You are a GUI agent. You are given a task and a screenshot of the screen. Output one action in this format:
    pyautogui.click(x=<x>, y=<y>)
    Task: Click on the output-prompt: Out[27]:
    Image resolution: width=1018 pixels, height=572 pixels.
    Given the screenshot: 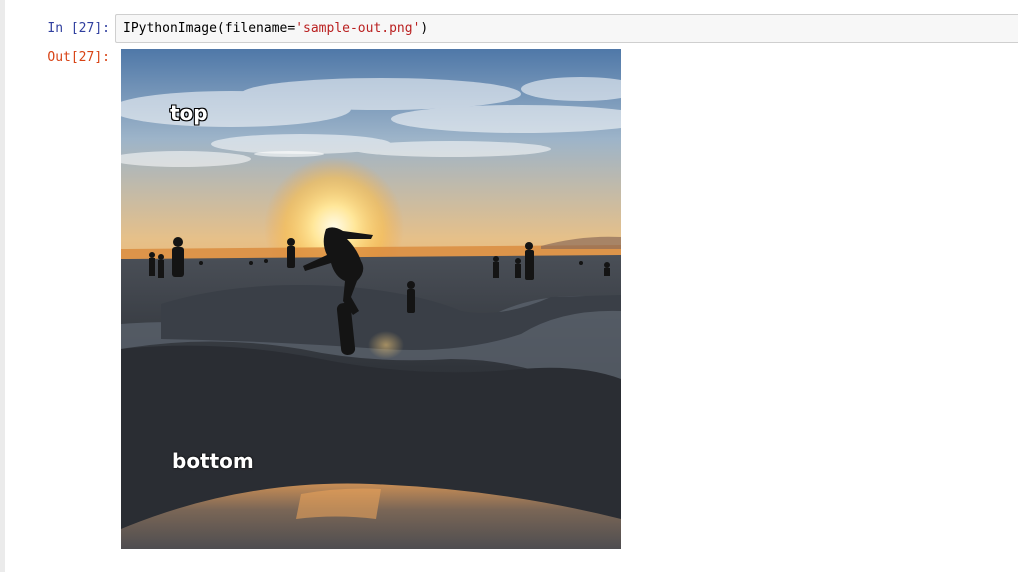 What is the action you would take?
    pyautogui.click(x=78, y=57)
    